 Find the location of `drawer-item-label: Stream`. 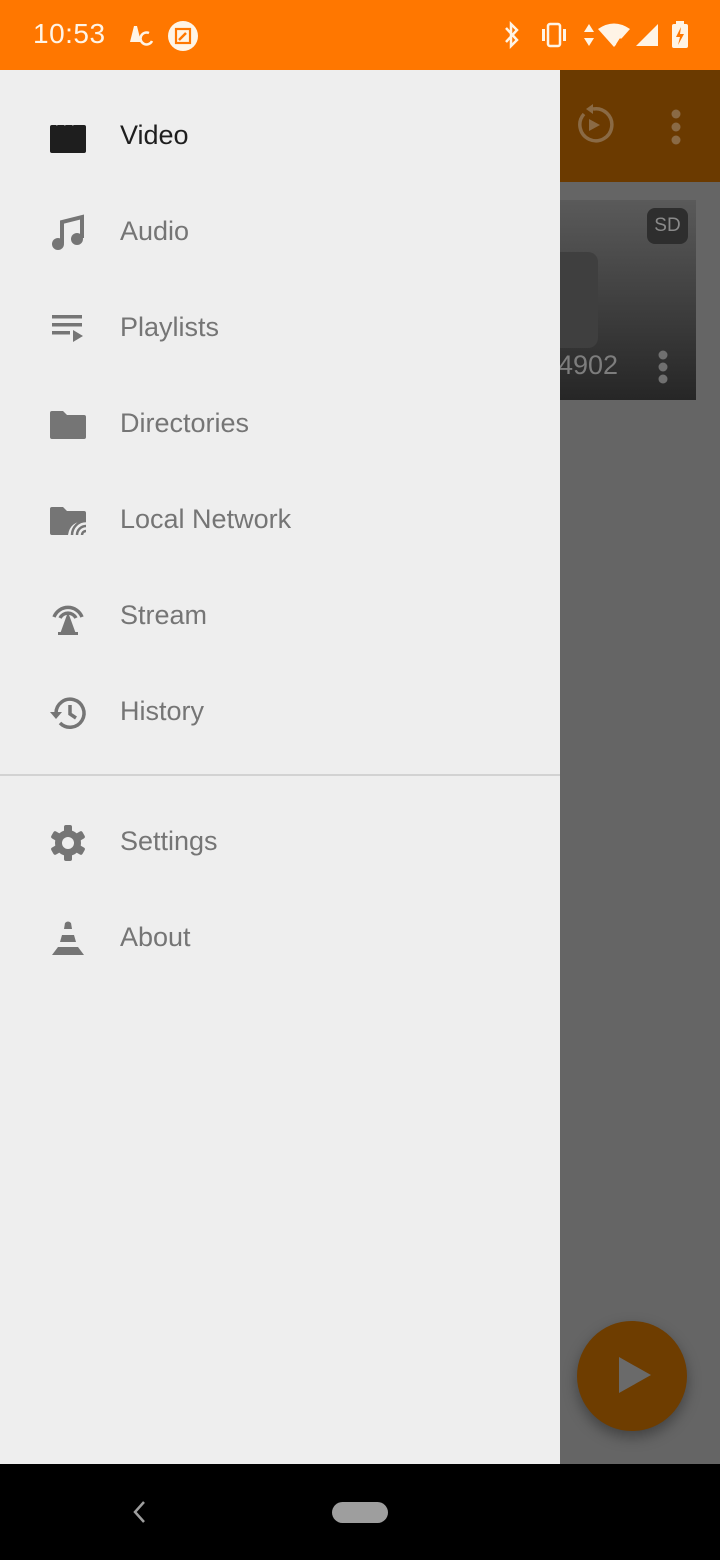

drawer-item-label: Stream is located at coordinates (164, 615).